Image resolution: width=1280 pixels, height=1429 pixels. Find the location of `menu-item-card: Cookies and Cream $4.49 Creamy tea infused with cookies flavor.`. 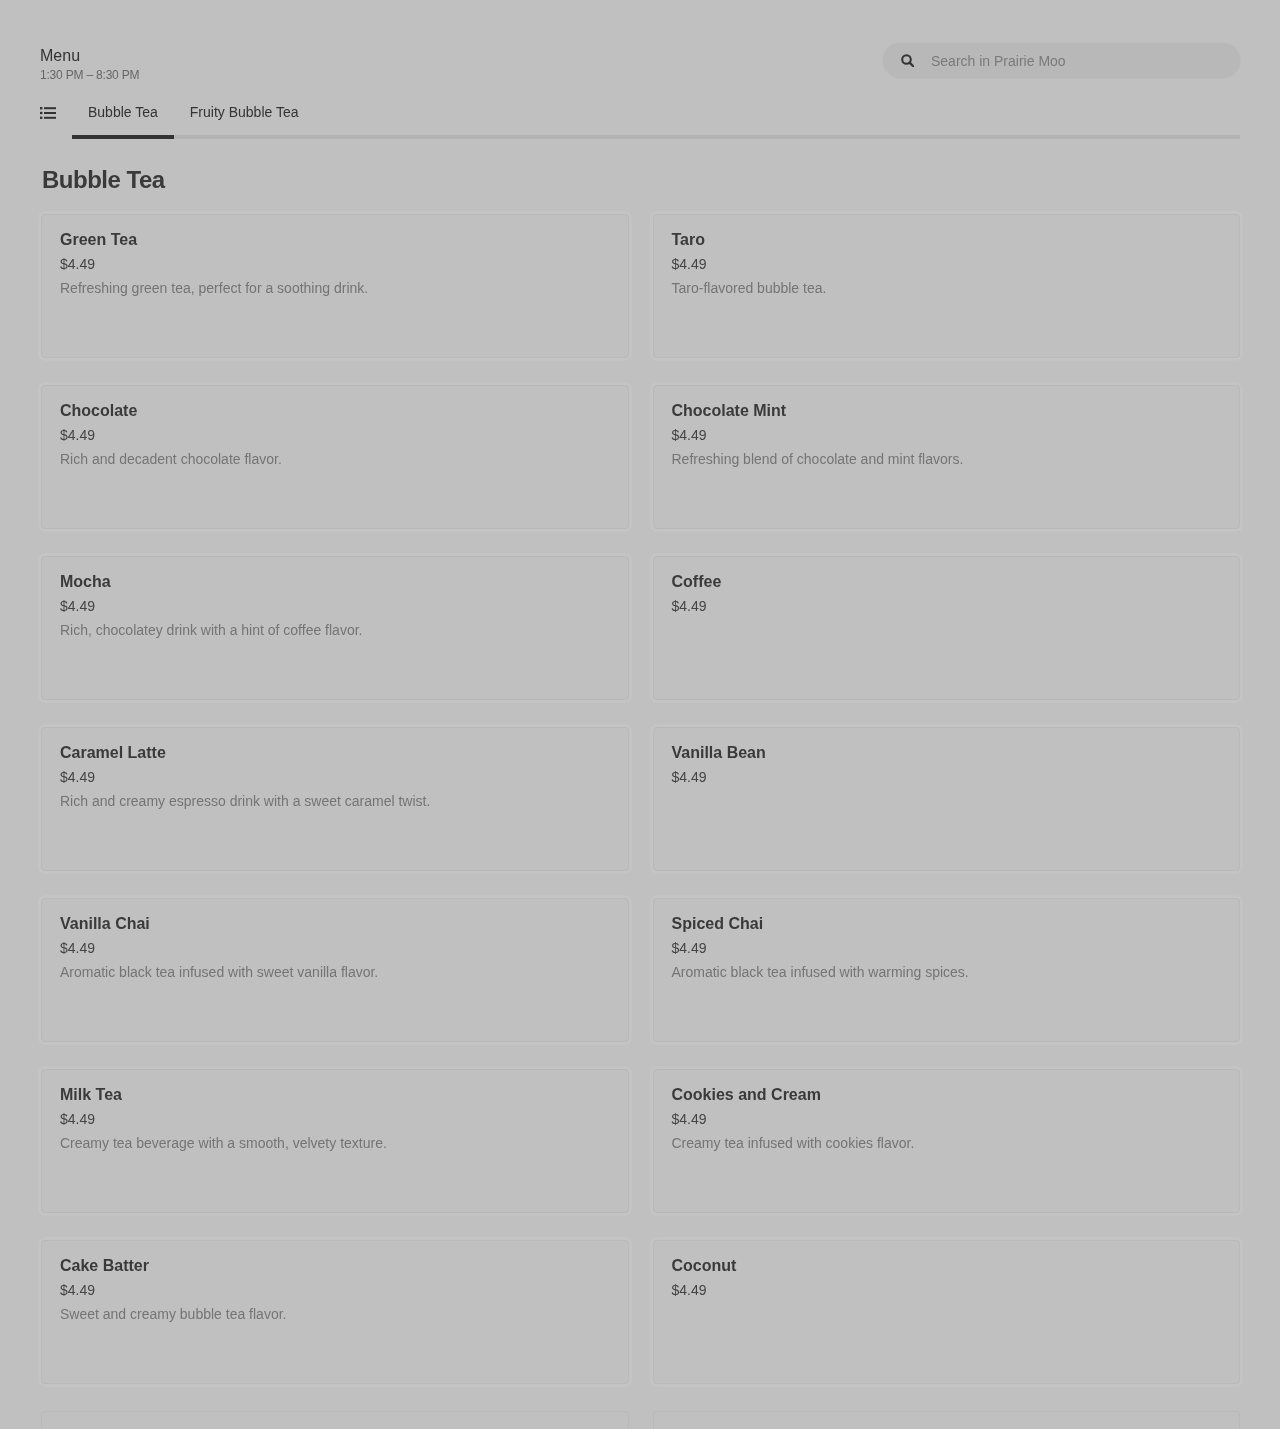

menu-item-card: Cookies and Cream $4.49 Creamy tea infused with cookies flavor. is located at coordinates (946, 1141).